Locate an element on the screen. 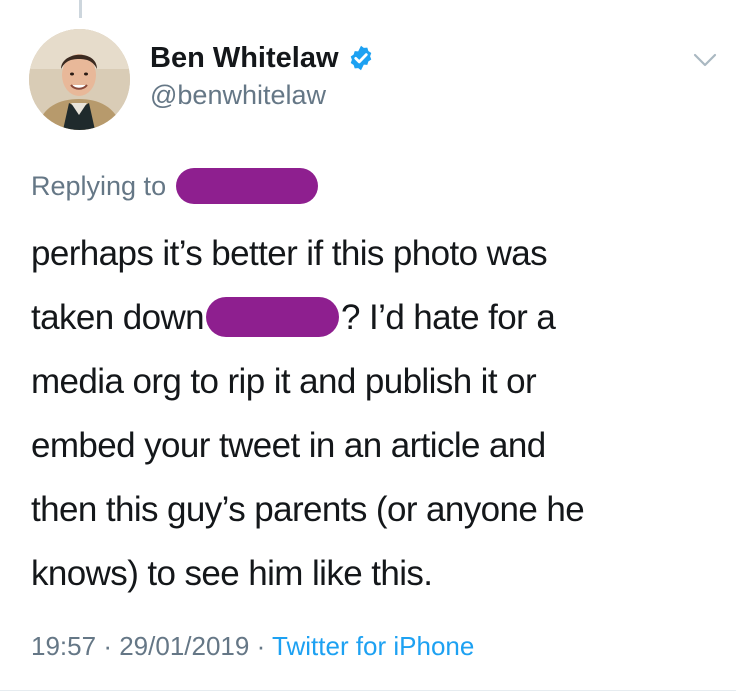 This screenshot has width=736, height=693. redacted-mention is located at coordinates (273, 317).